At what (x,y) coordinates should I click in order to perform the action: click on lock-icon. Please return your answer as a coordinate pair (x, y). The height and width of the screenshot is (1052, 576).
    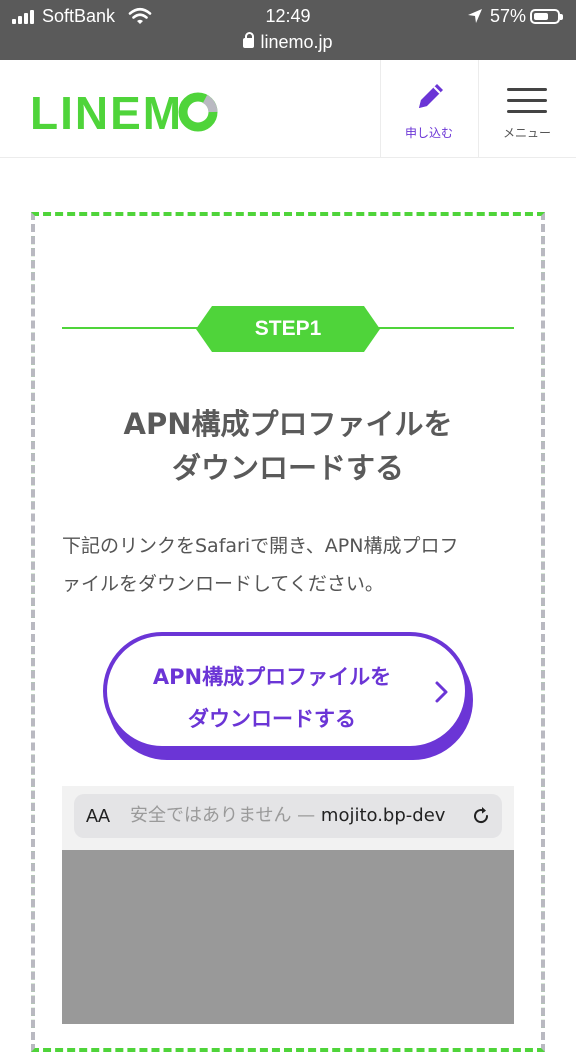
    Looking at the image, I should click on (249, 40).